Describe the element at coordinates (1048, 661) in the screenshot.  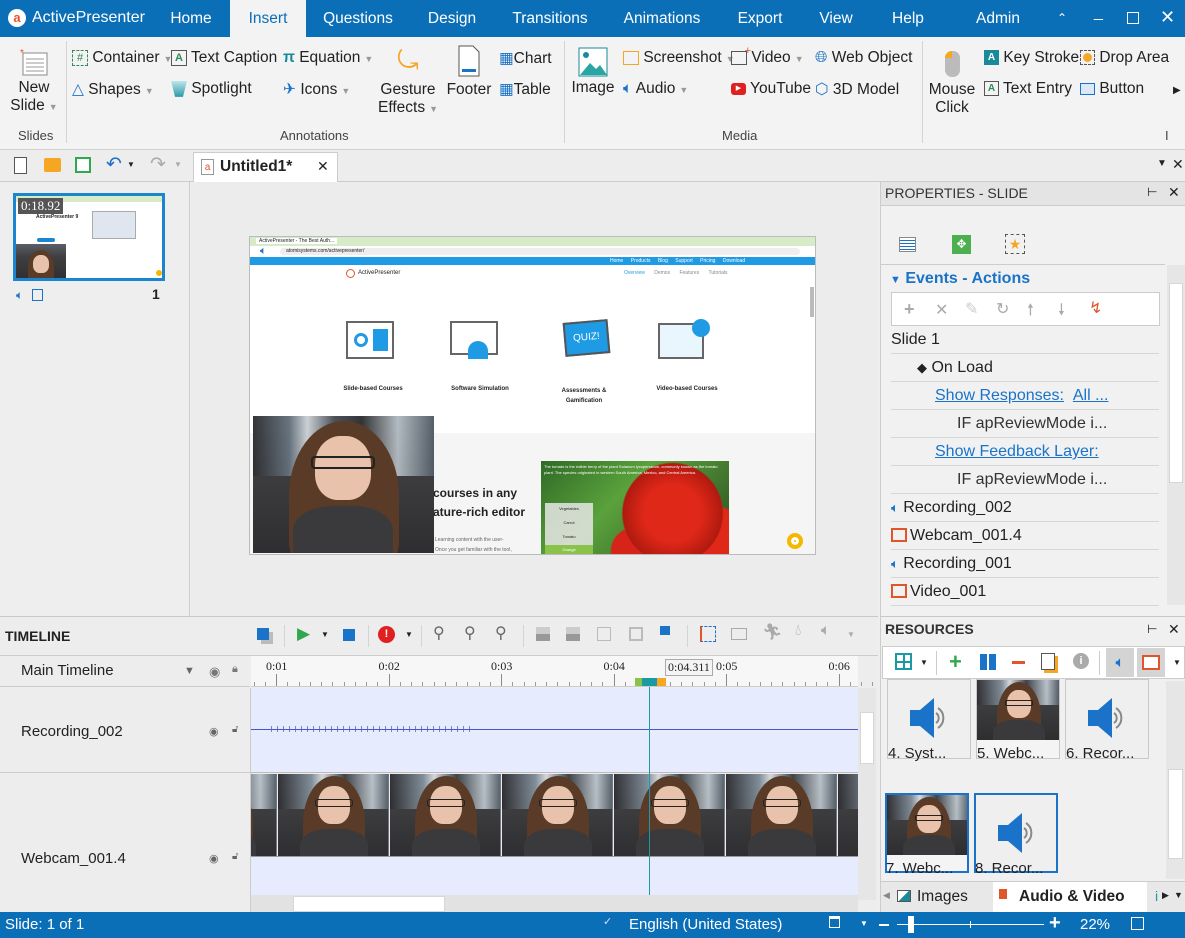
I see `export-resource-icon` at that location.